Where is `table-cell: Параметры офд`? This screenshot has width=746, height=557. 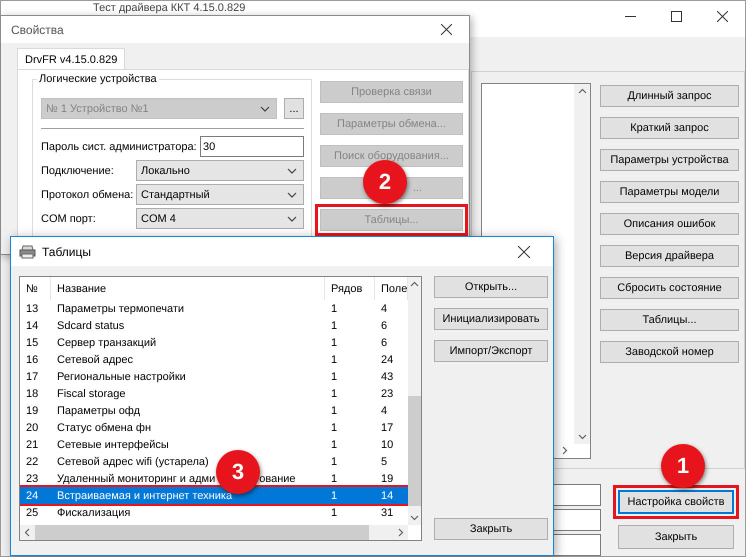
table-cell: Параметры офд is located at coordinates (98, 410).